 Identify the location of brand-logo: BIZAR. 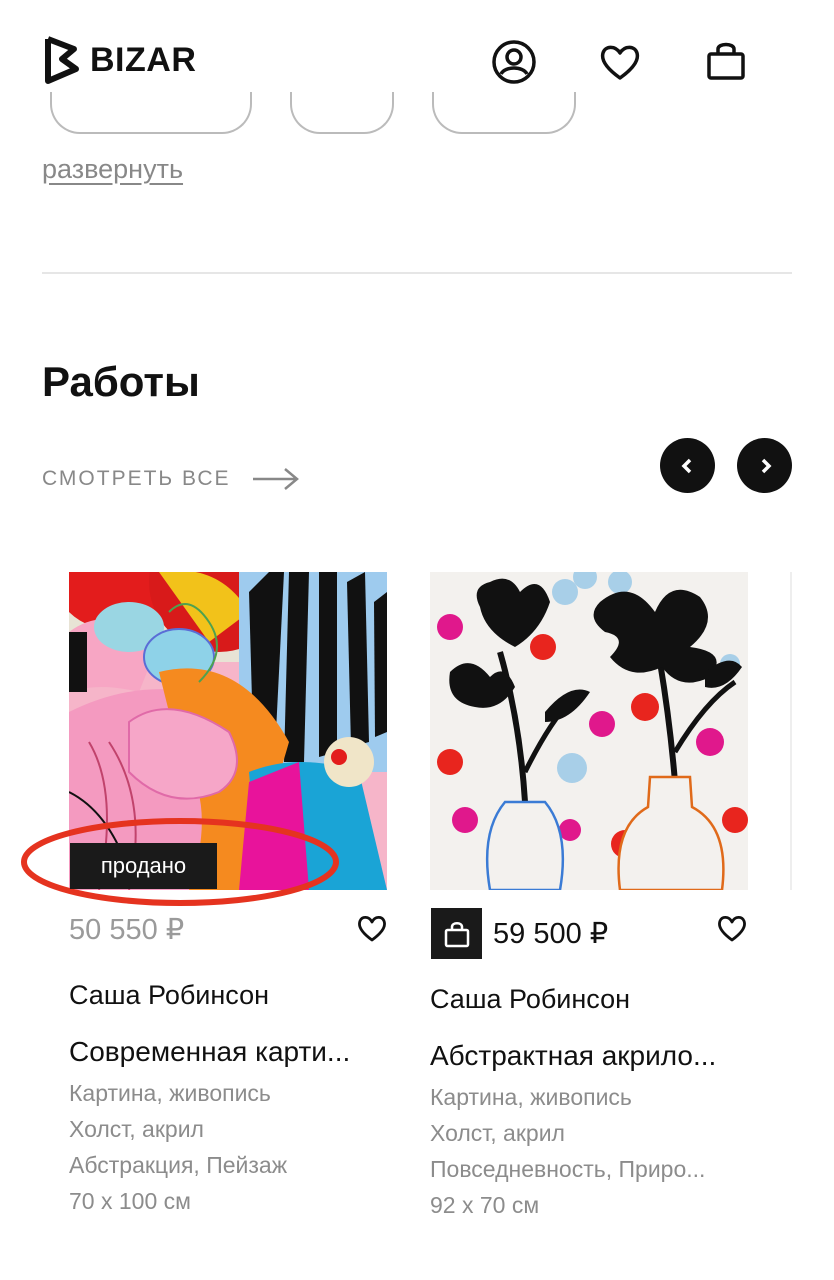
(119, 60).